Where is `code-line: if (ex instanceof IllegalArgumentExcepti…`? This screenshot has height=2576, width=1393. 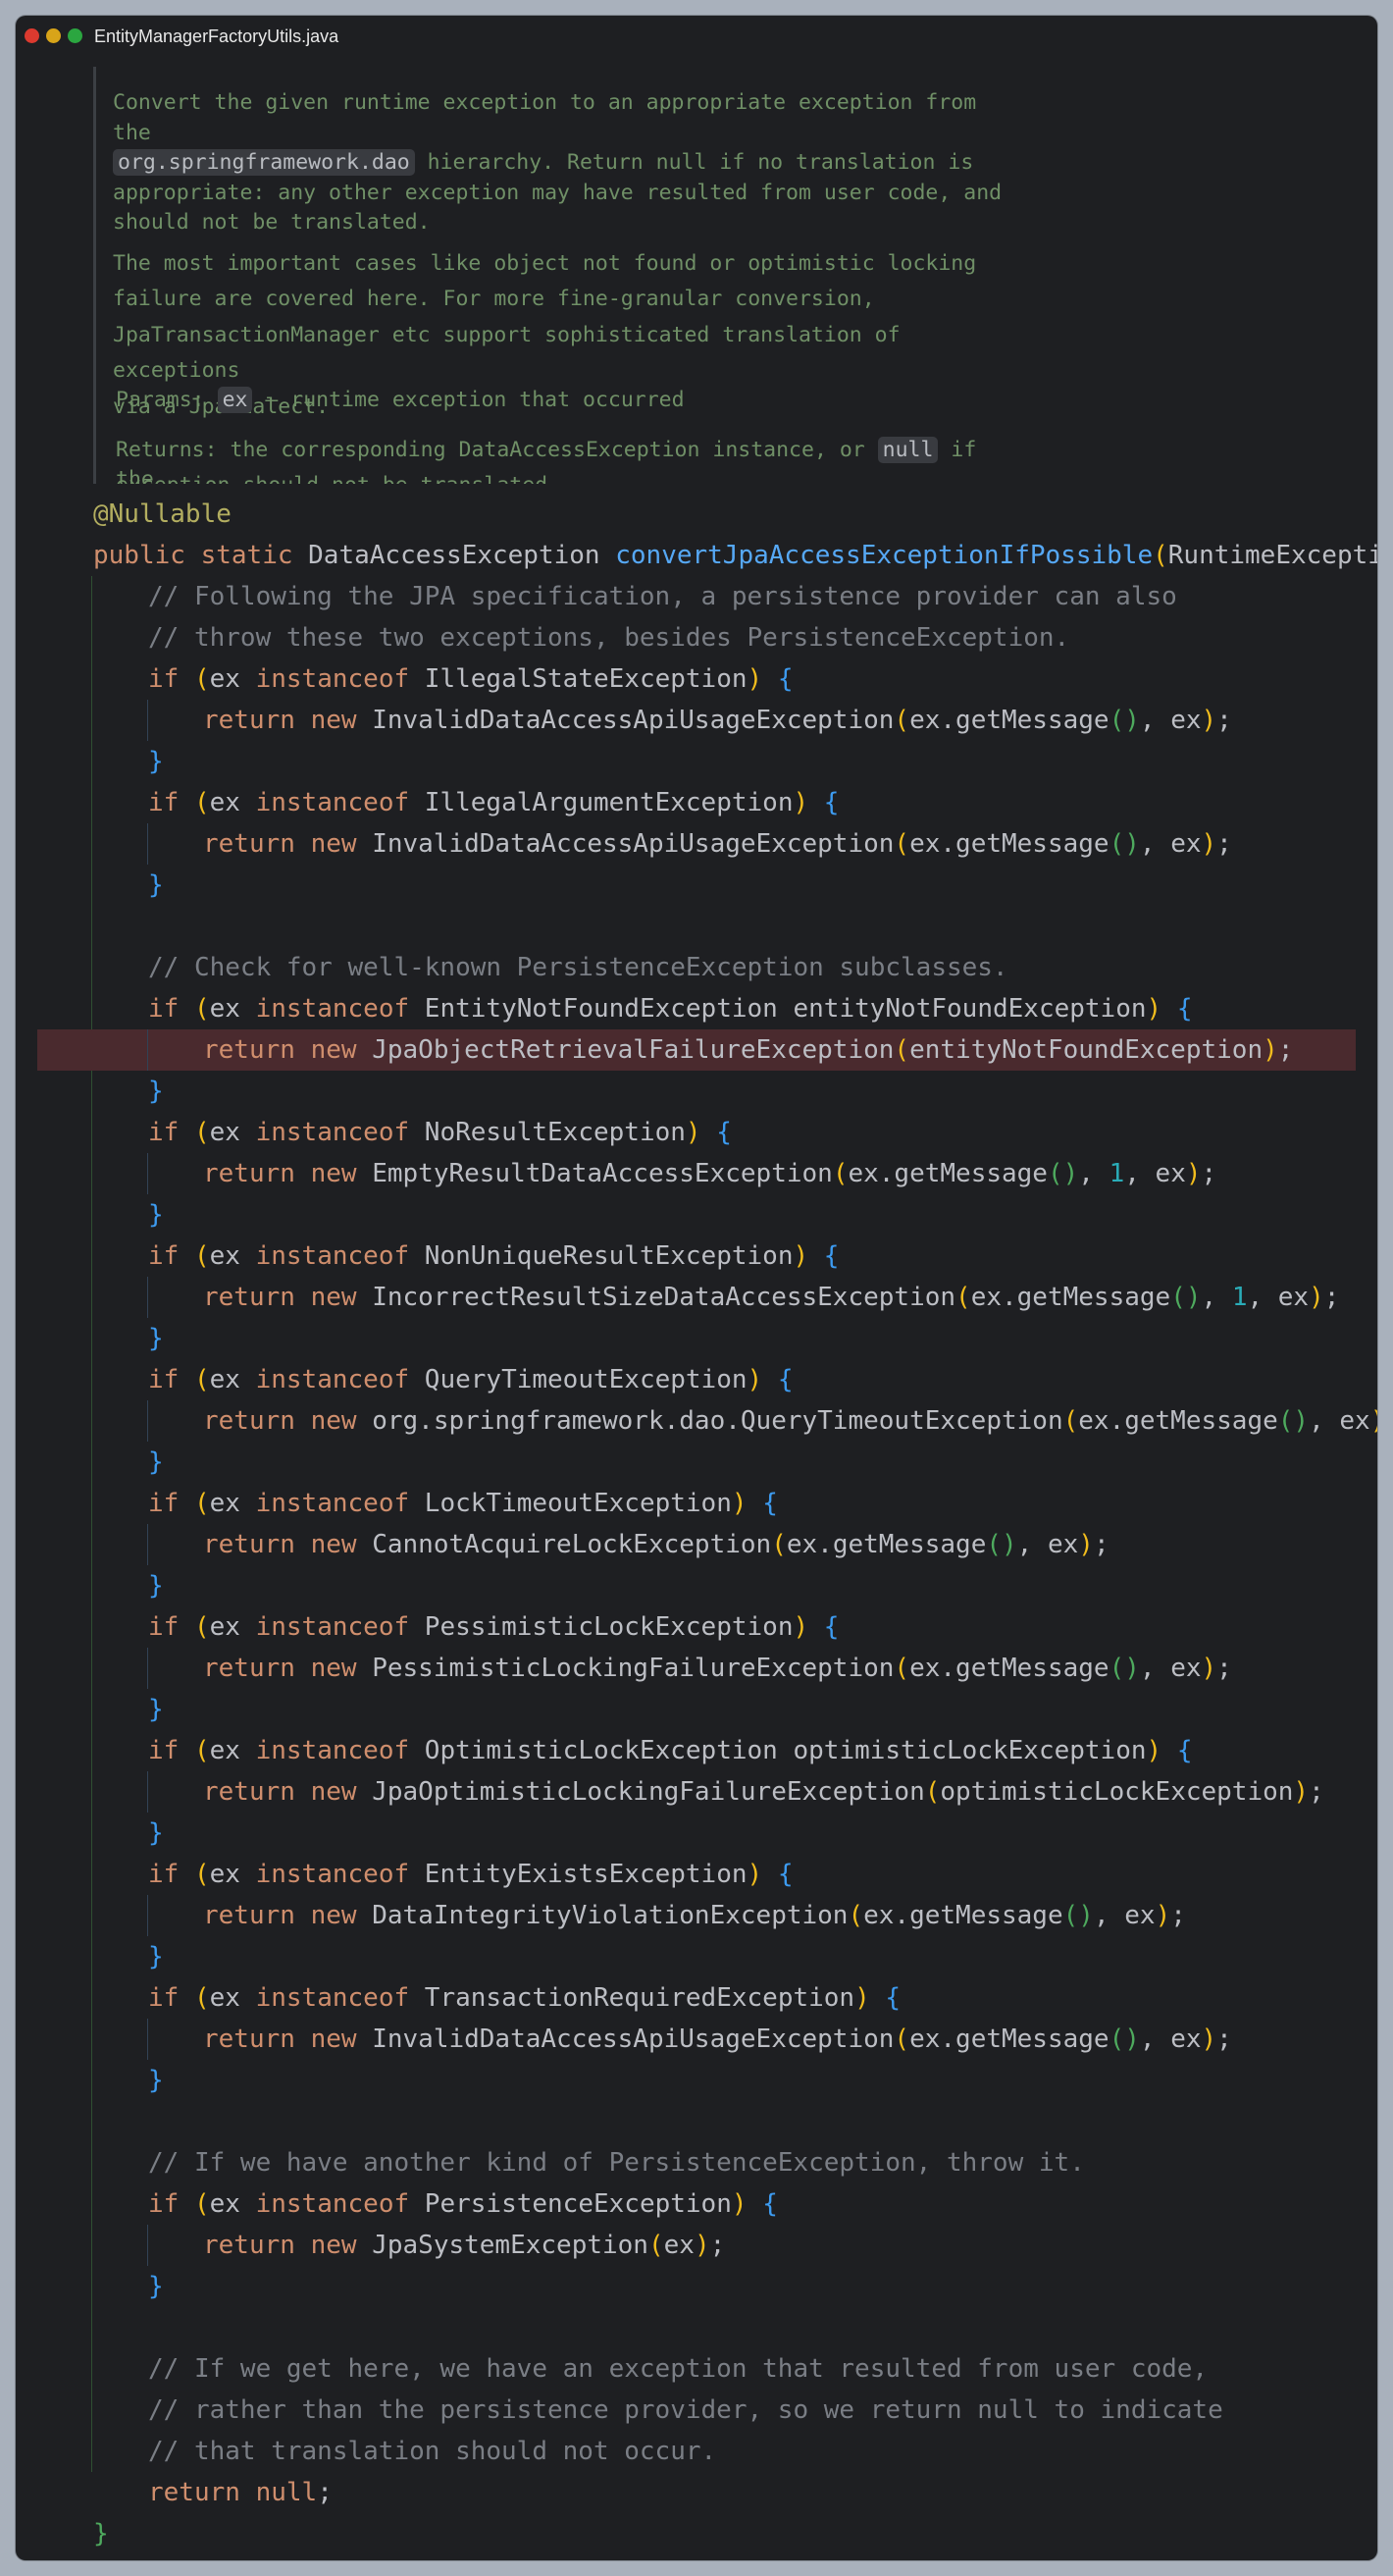 code-line: if (ex instanceof IllegalArgumentExcepti… is located at coordinates (494, 802).